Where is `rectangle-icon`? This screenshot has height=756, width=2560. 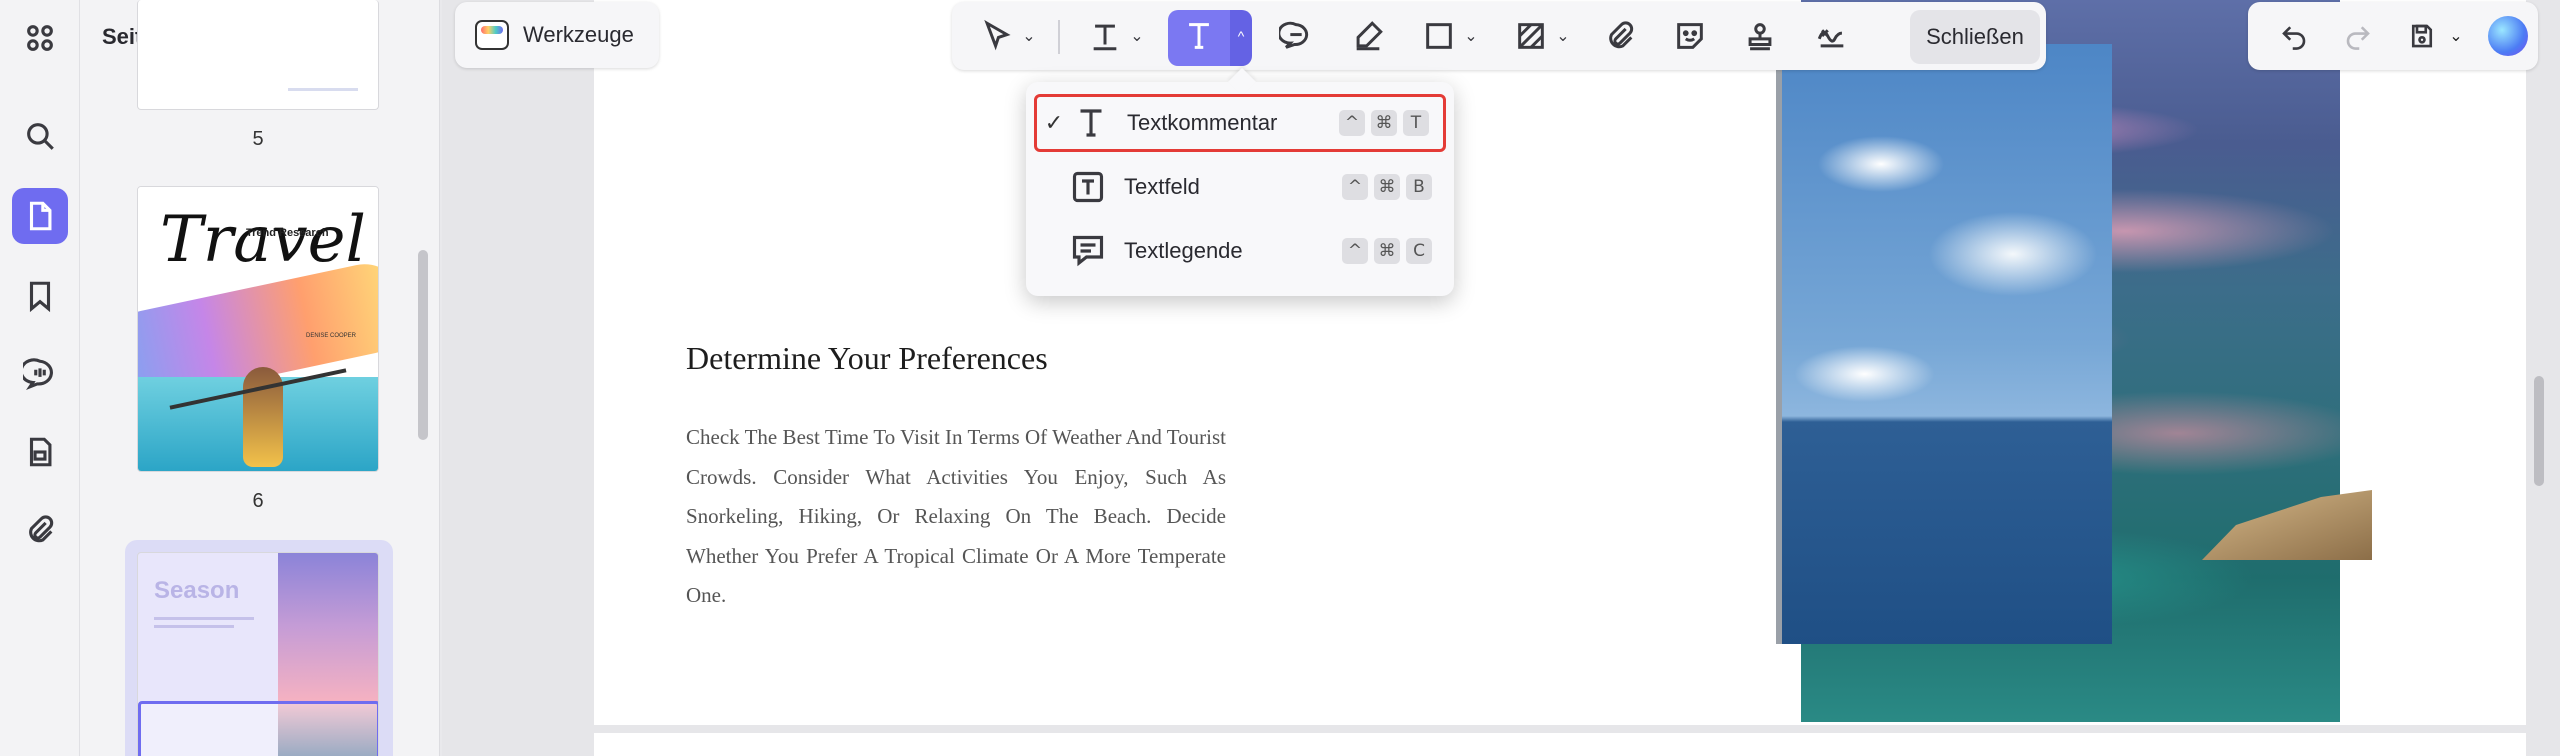
rectangle-icon is located at coordinates (1439, 36).